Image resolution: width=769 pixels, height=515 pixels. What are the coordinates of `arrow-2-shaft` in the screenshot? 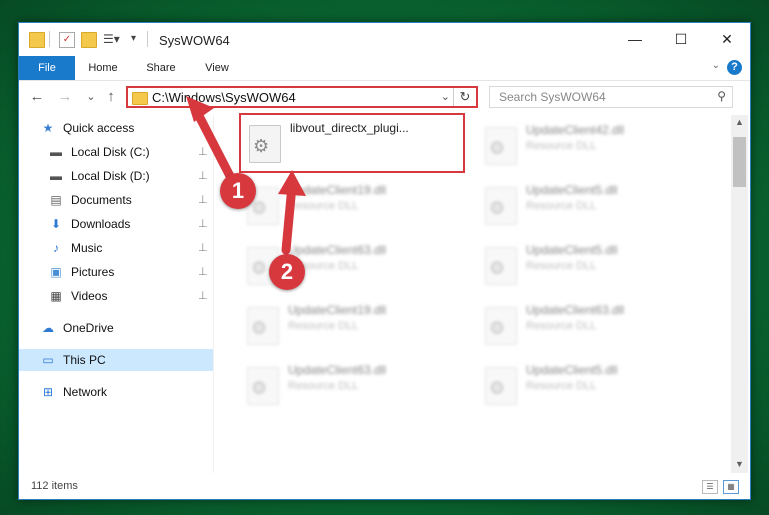 It's located at (289, 218).